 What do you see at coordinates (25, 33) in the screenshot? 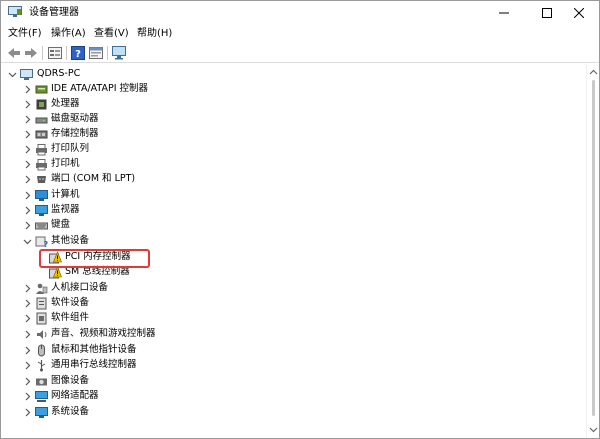
I see `menu-file: 文件(F)` at bounding box center [25, 33].